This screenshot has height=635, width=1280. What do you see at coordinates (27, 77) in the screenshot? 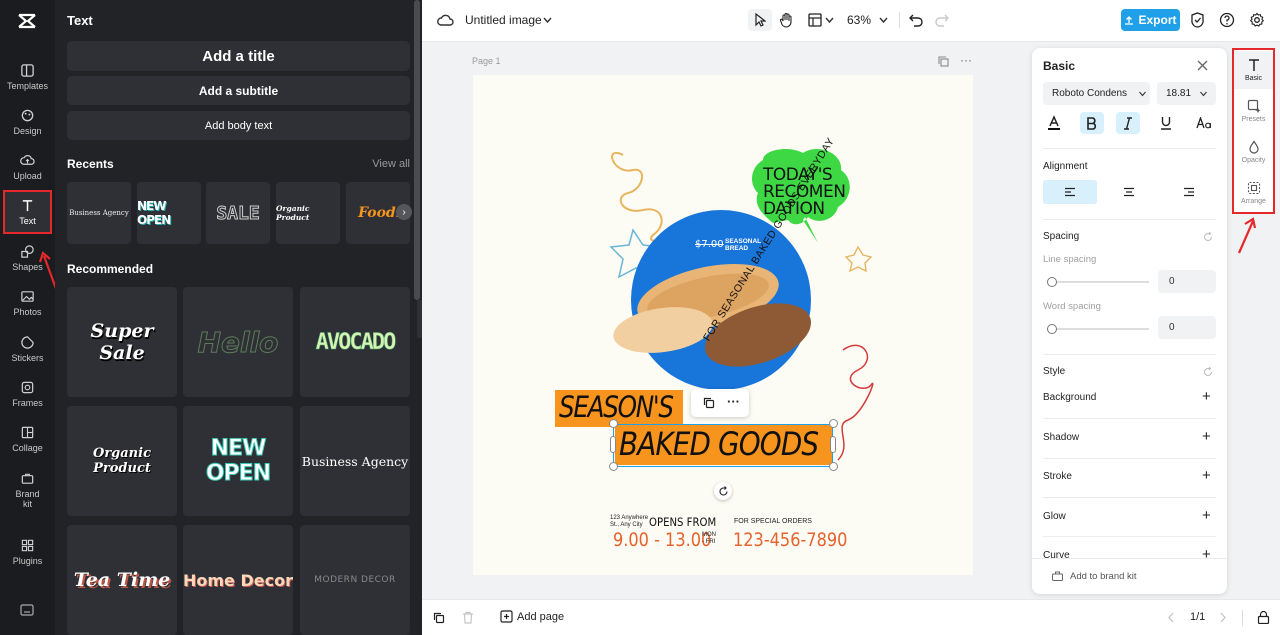
I see `rail-item-templates: Templates` at bounding box center [27, 77].